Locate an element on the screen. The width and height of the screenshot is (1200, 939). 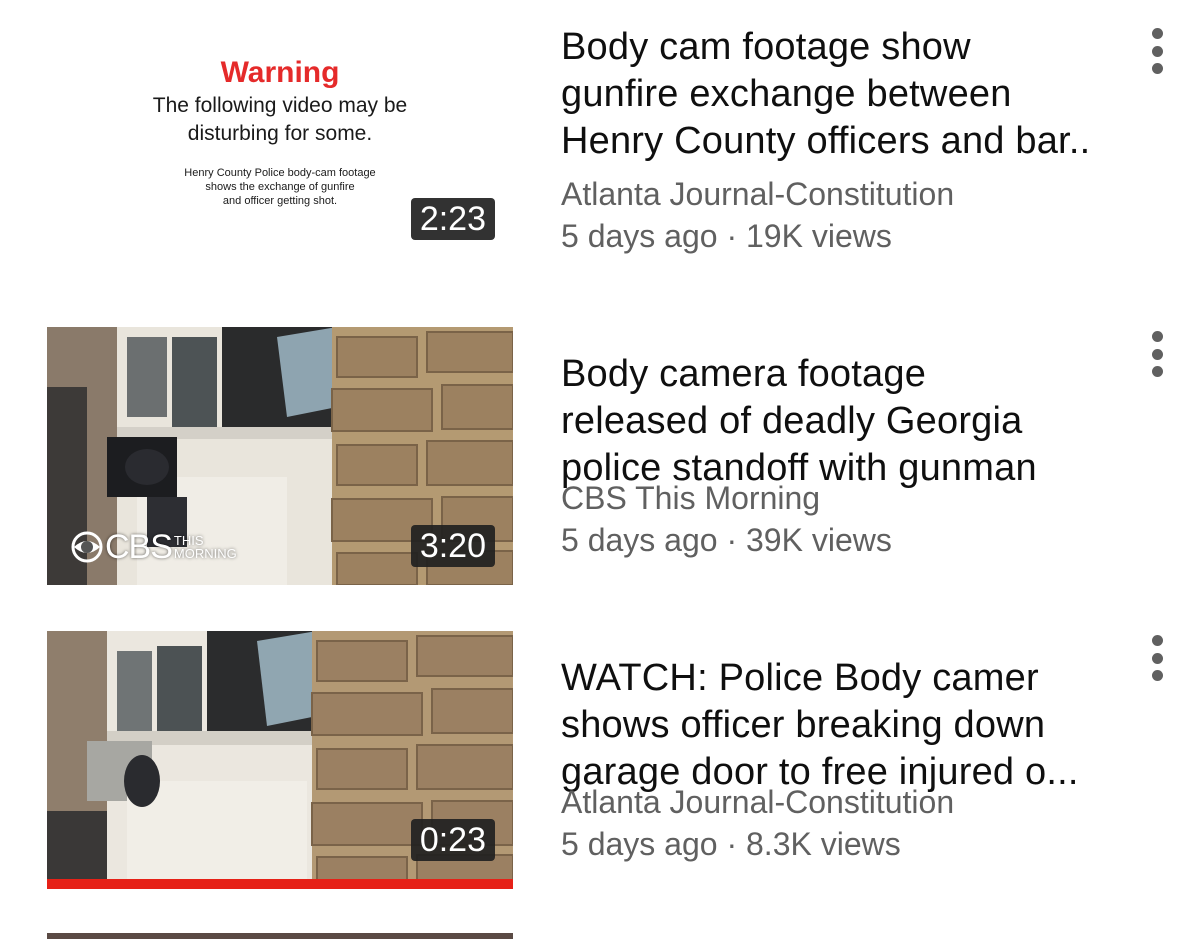
video-title-line: Body cam footage show is located at coordinates (766, 47).